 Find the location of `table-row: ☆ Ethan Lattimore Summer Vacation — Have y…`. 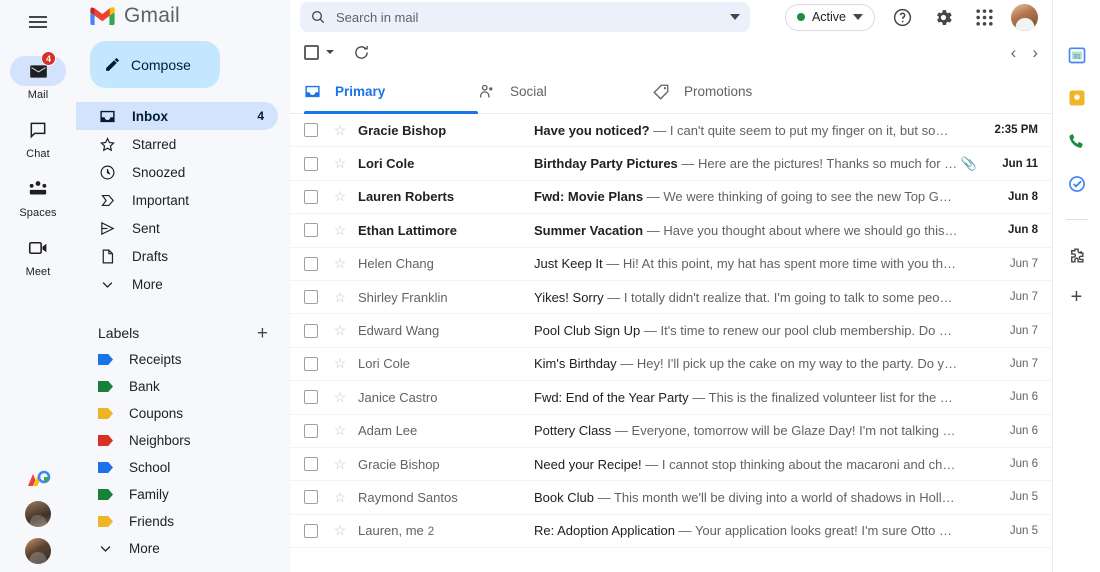

table-row: ☆ Ethan Lattimore Summer Vacation — Have y… is located at coordinates (671, 231).